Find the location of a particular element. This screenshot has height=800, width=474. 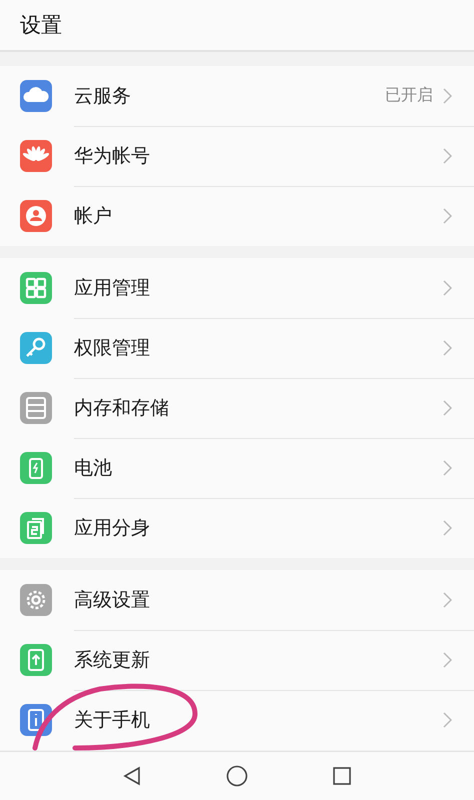

item-label: 系统更新 is located at coordinates (112, 660).